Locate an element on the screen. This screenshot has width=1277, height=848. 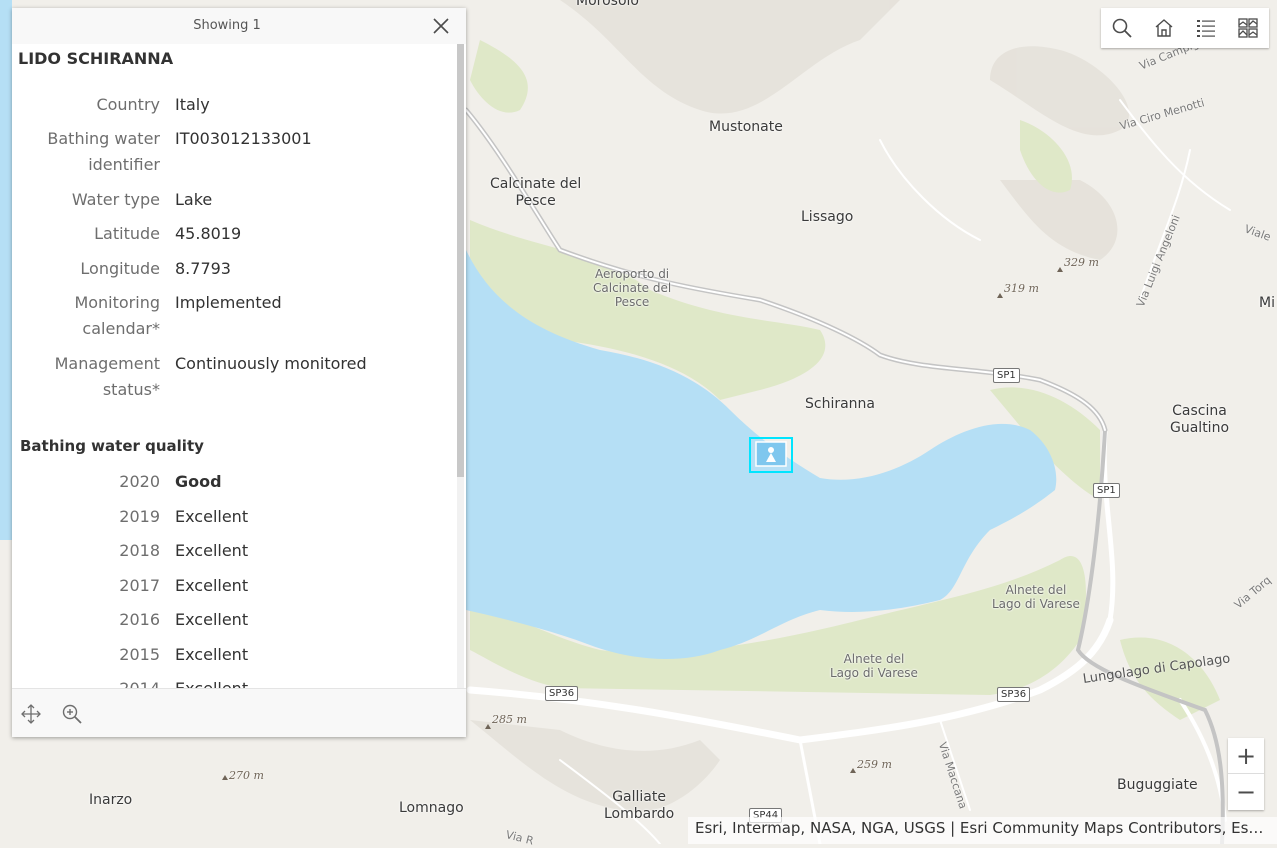
zoom-in-button: + is located at coordinates (1246, 756).